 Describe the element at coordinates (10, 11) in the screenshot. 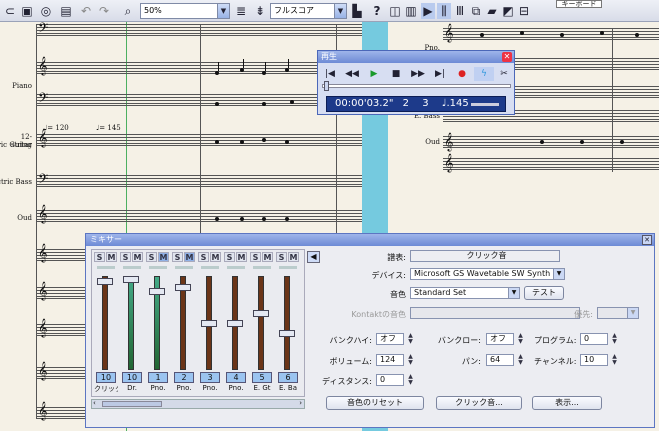

I see `back-icon: ⊂` at that location.